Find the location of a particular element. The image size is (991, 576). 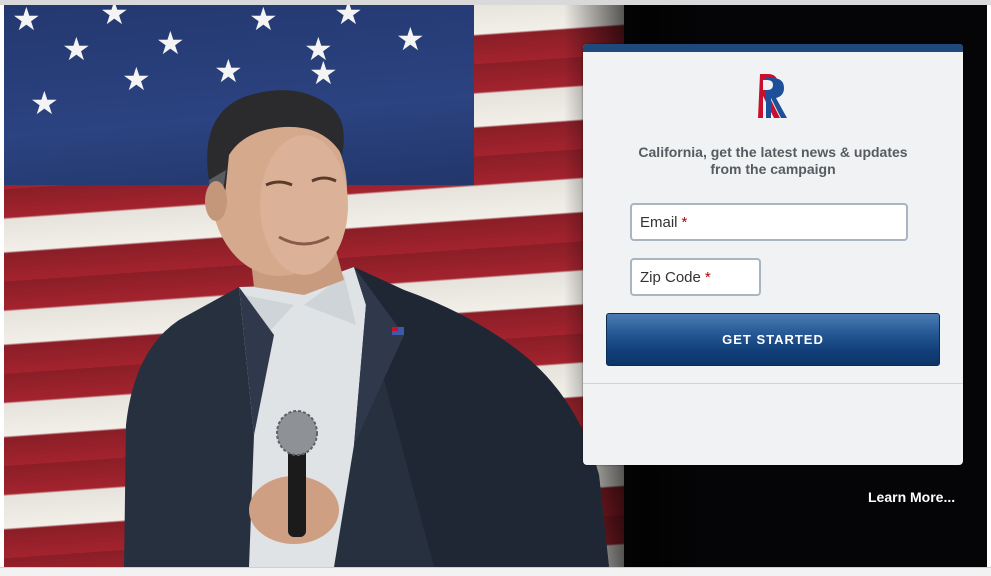

card-top-bar is located at coordinates (773, 48).